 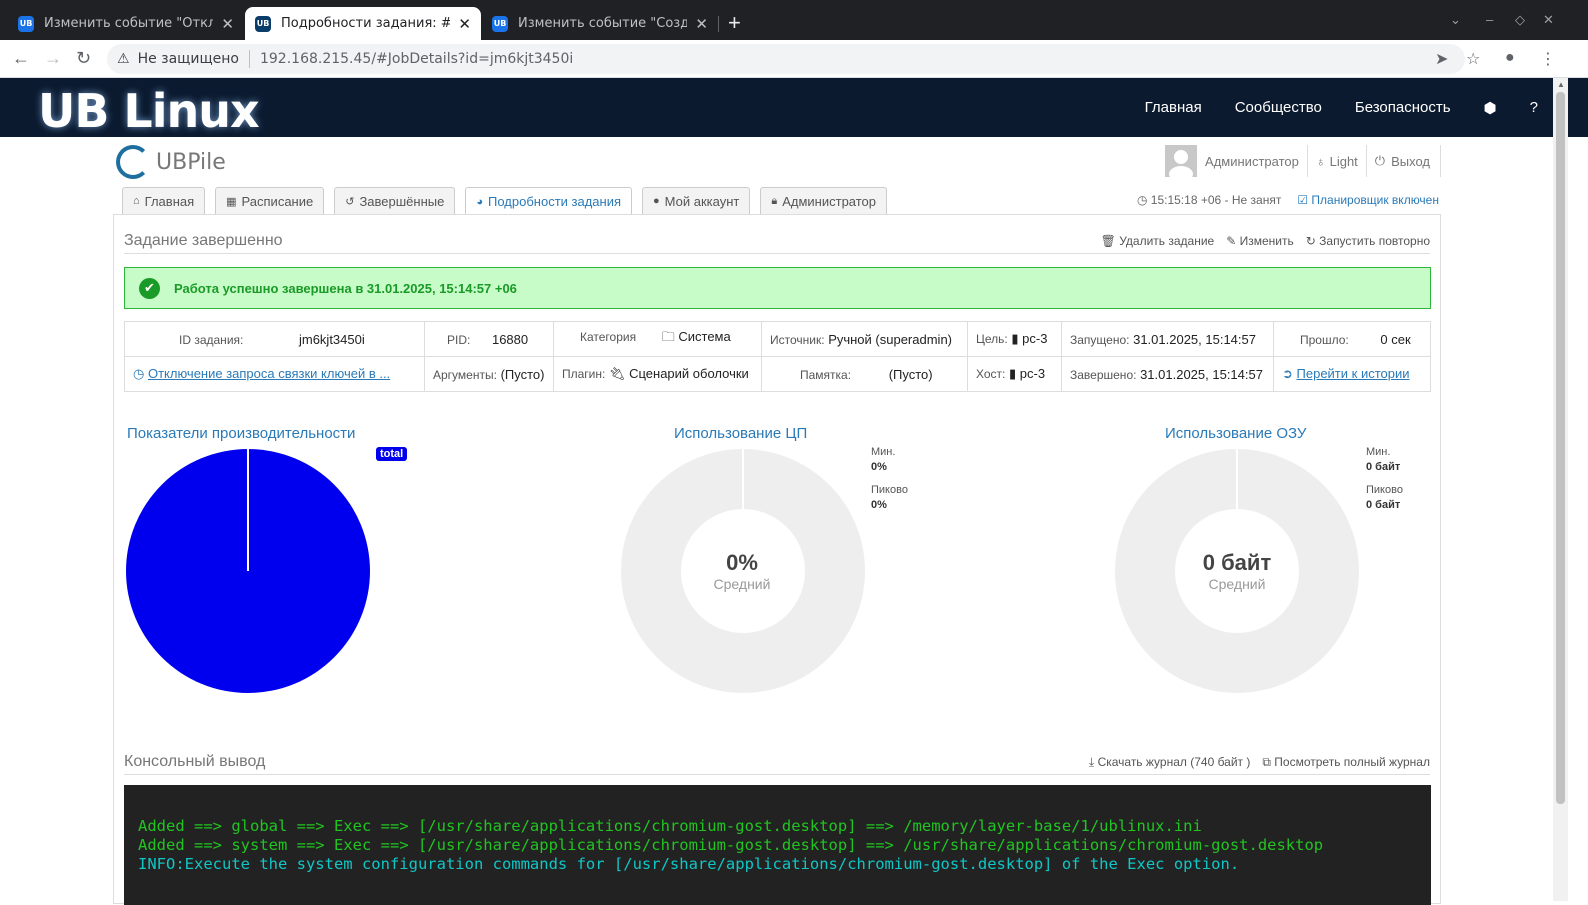 What do you see at coordinates (1260, 241) in the screenshot?
I see `edit-job-button: ✎ Изменить` at bounding box center [1260, 241].